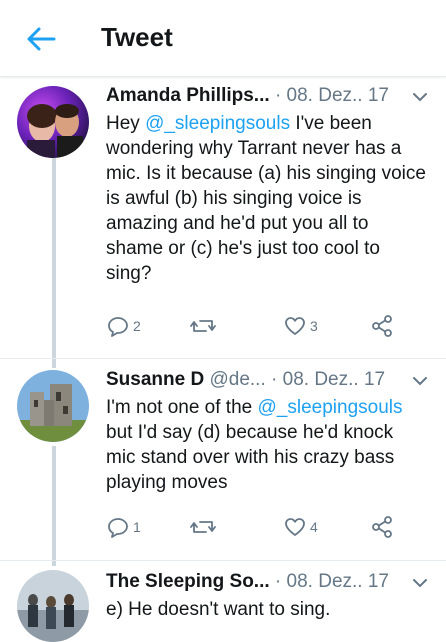 This screenshot has width=446, height=642. Describe the element at coordinates (155, 379) in the screenshot. I see `author-name: Susanne D` at that location.